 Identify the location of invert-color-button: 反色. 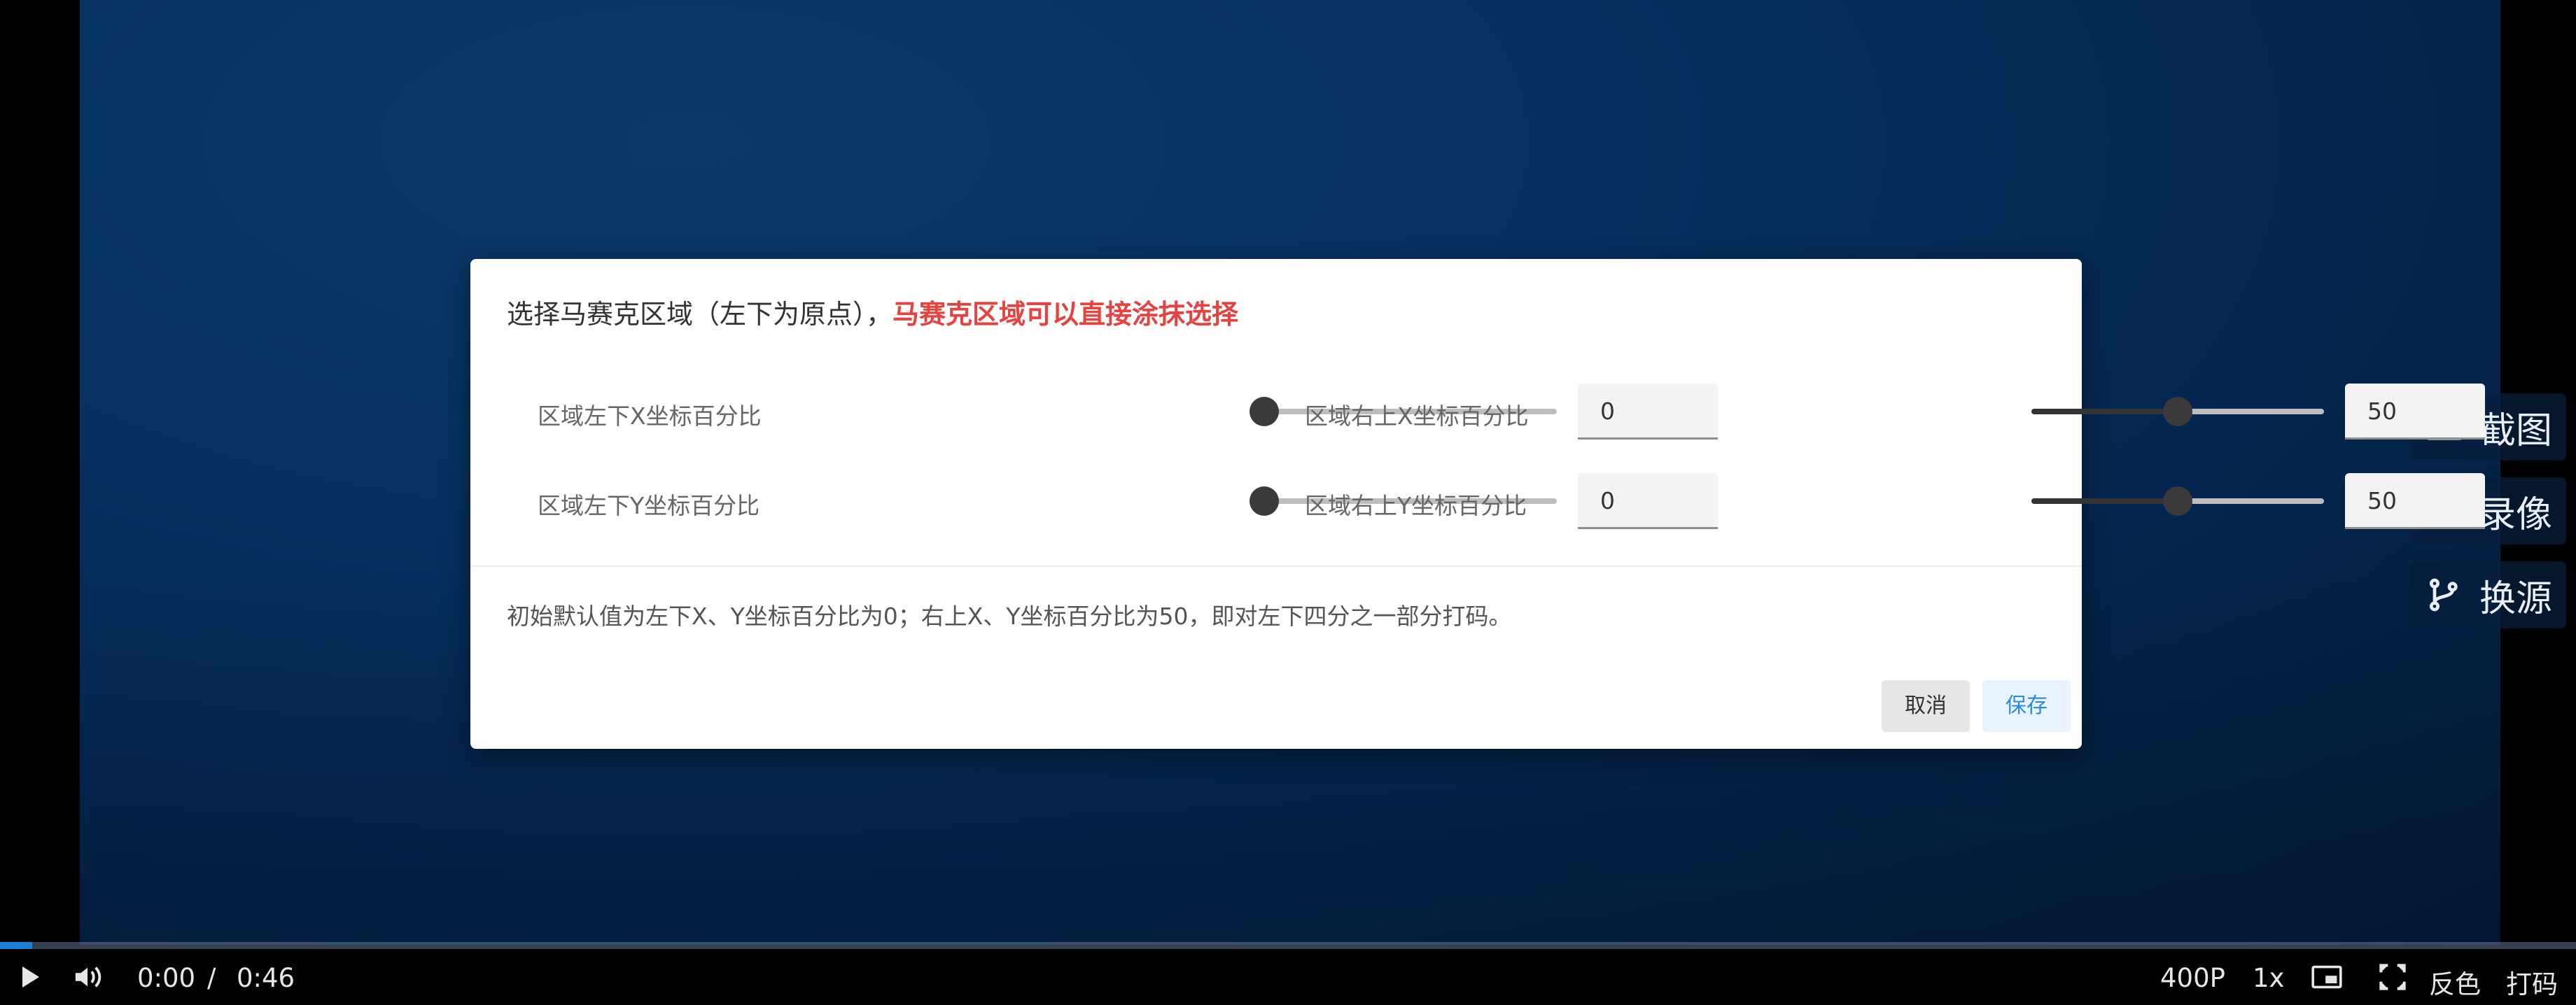
(2455, 982).